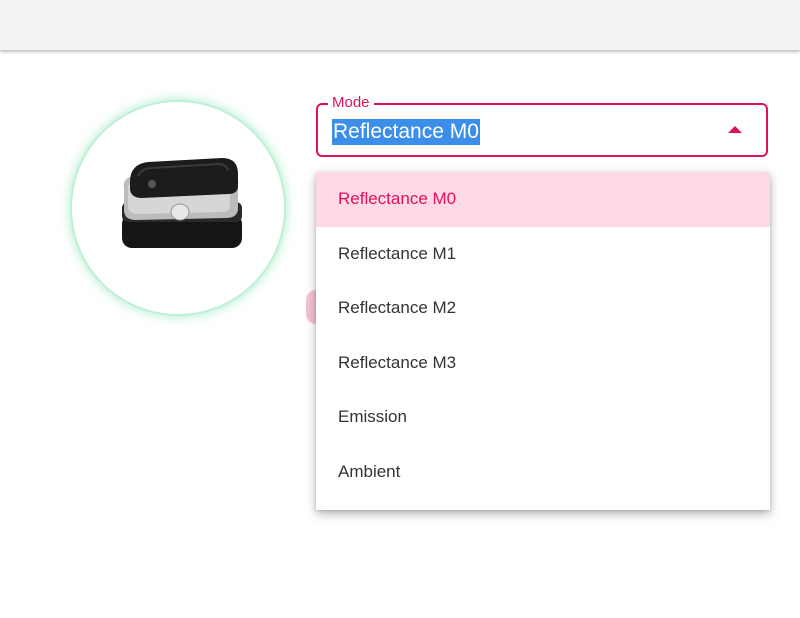 This screenshot has width=800, height=618. What do you see at coordinates (543, 254) in the screenshot?
I see `menu-item-reflectance-m1: Reflectance M1` at bounding box center [543, 254].